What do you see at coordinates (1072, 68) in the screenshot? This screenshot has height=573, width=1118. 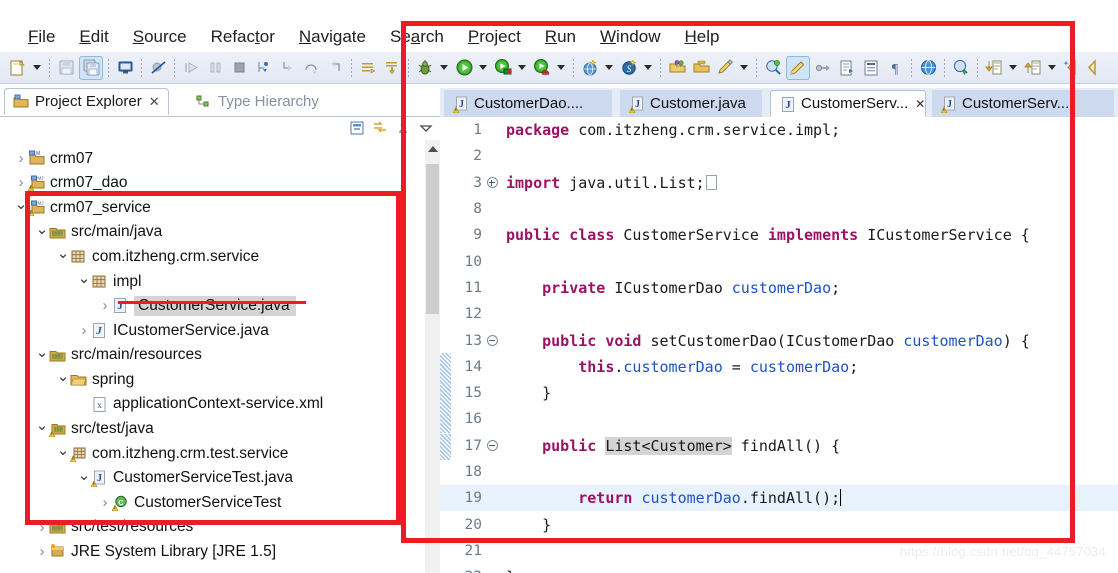 I see `back-icon` at bounding box center [1072, 68].